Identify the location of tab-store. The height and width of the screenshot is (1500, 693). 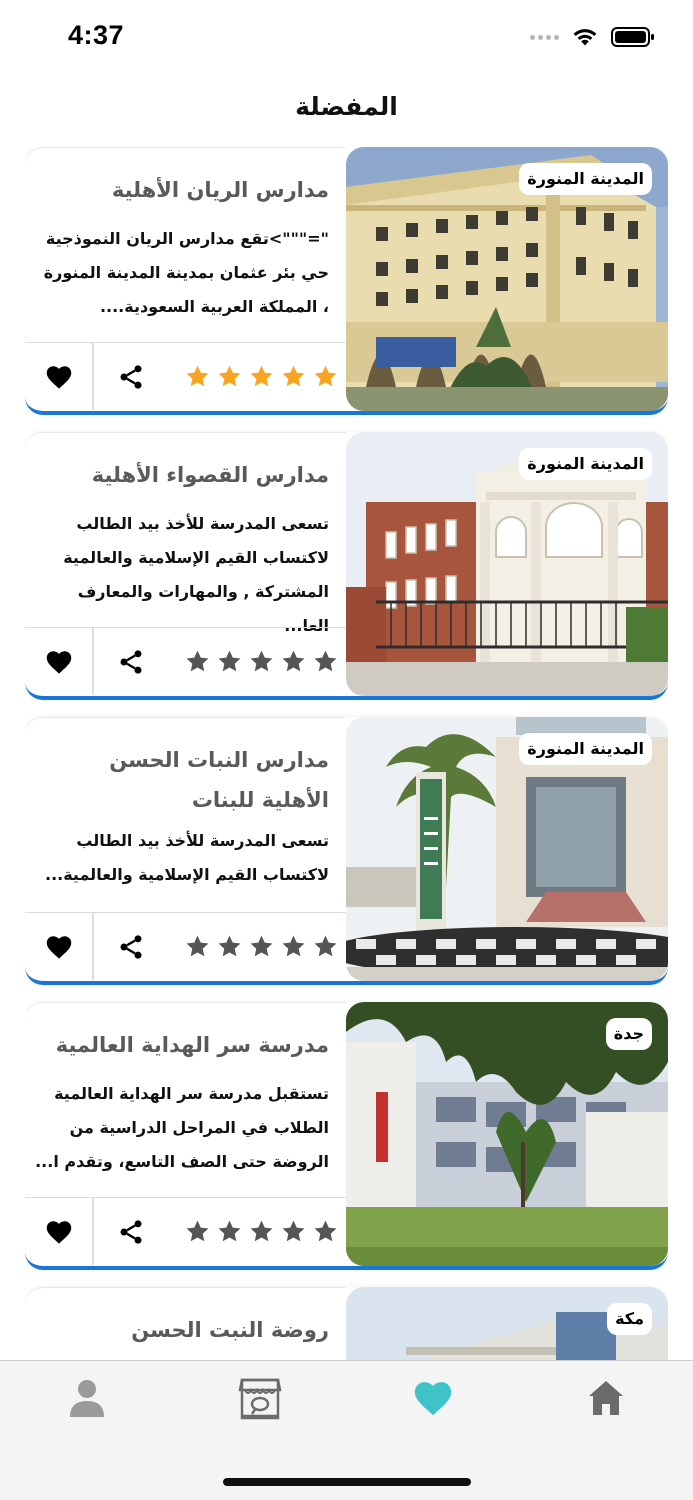
(260, 1398).